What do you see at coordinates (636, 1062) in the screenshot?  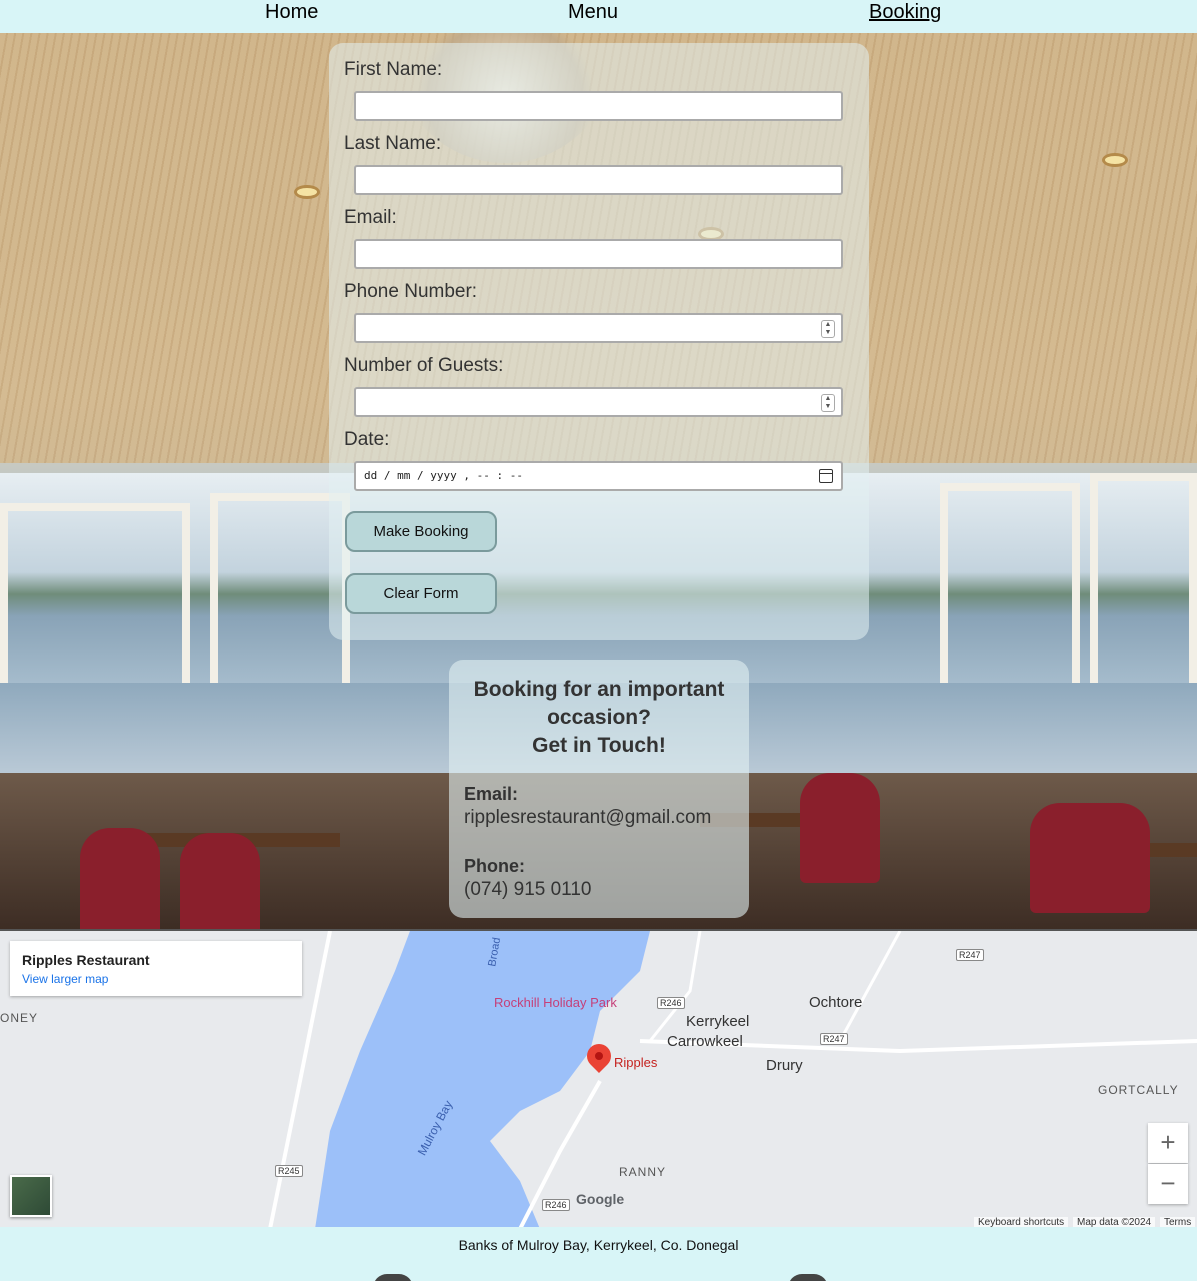 I see `map-label-ripples: Ripples` at bounding box center [636, 1062].